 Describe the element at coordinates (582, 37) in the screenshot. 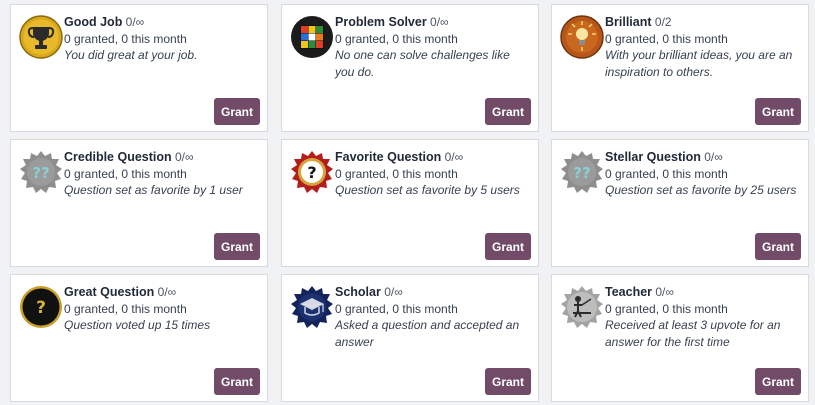

I see `lightbulb-icon` at that location.